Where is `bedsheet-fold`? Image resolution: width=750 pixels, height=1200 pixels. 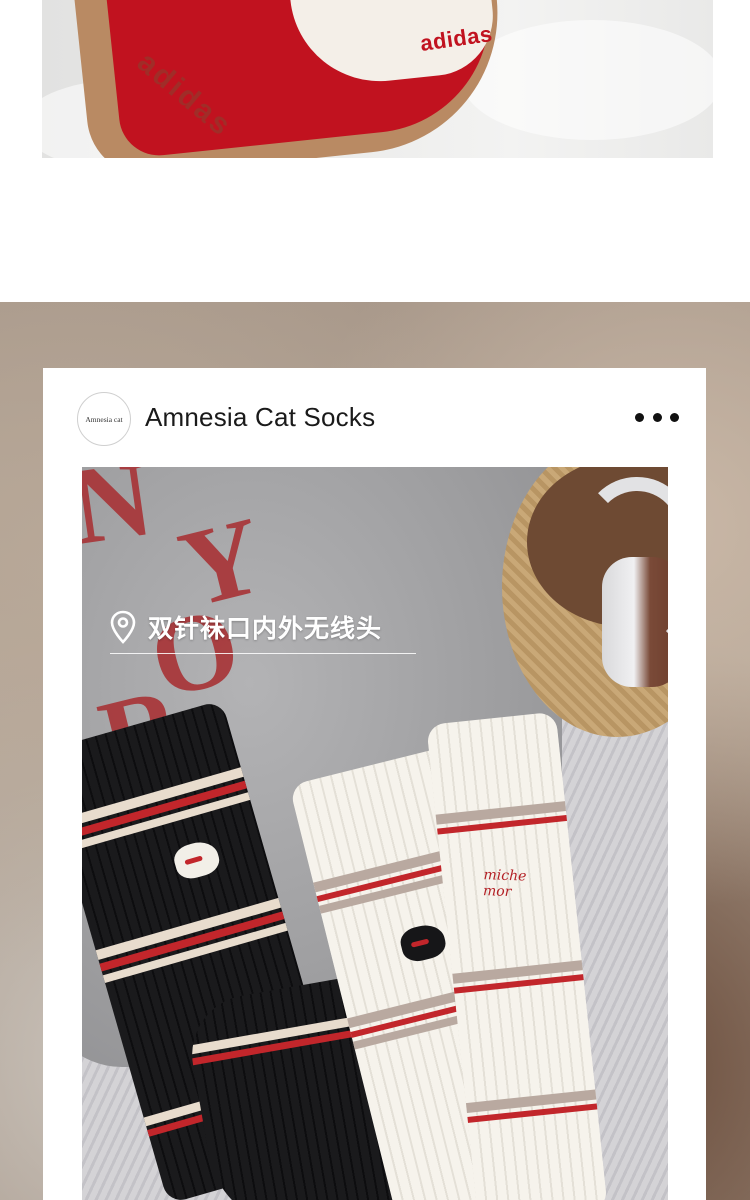 bedsheet-fold is located at coordinates (587, 80).